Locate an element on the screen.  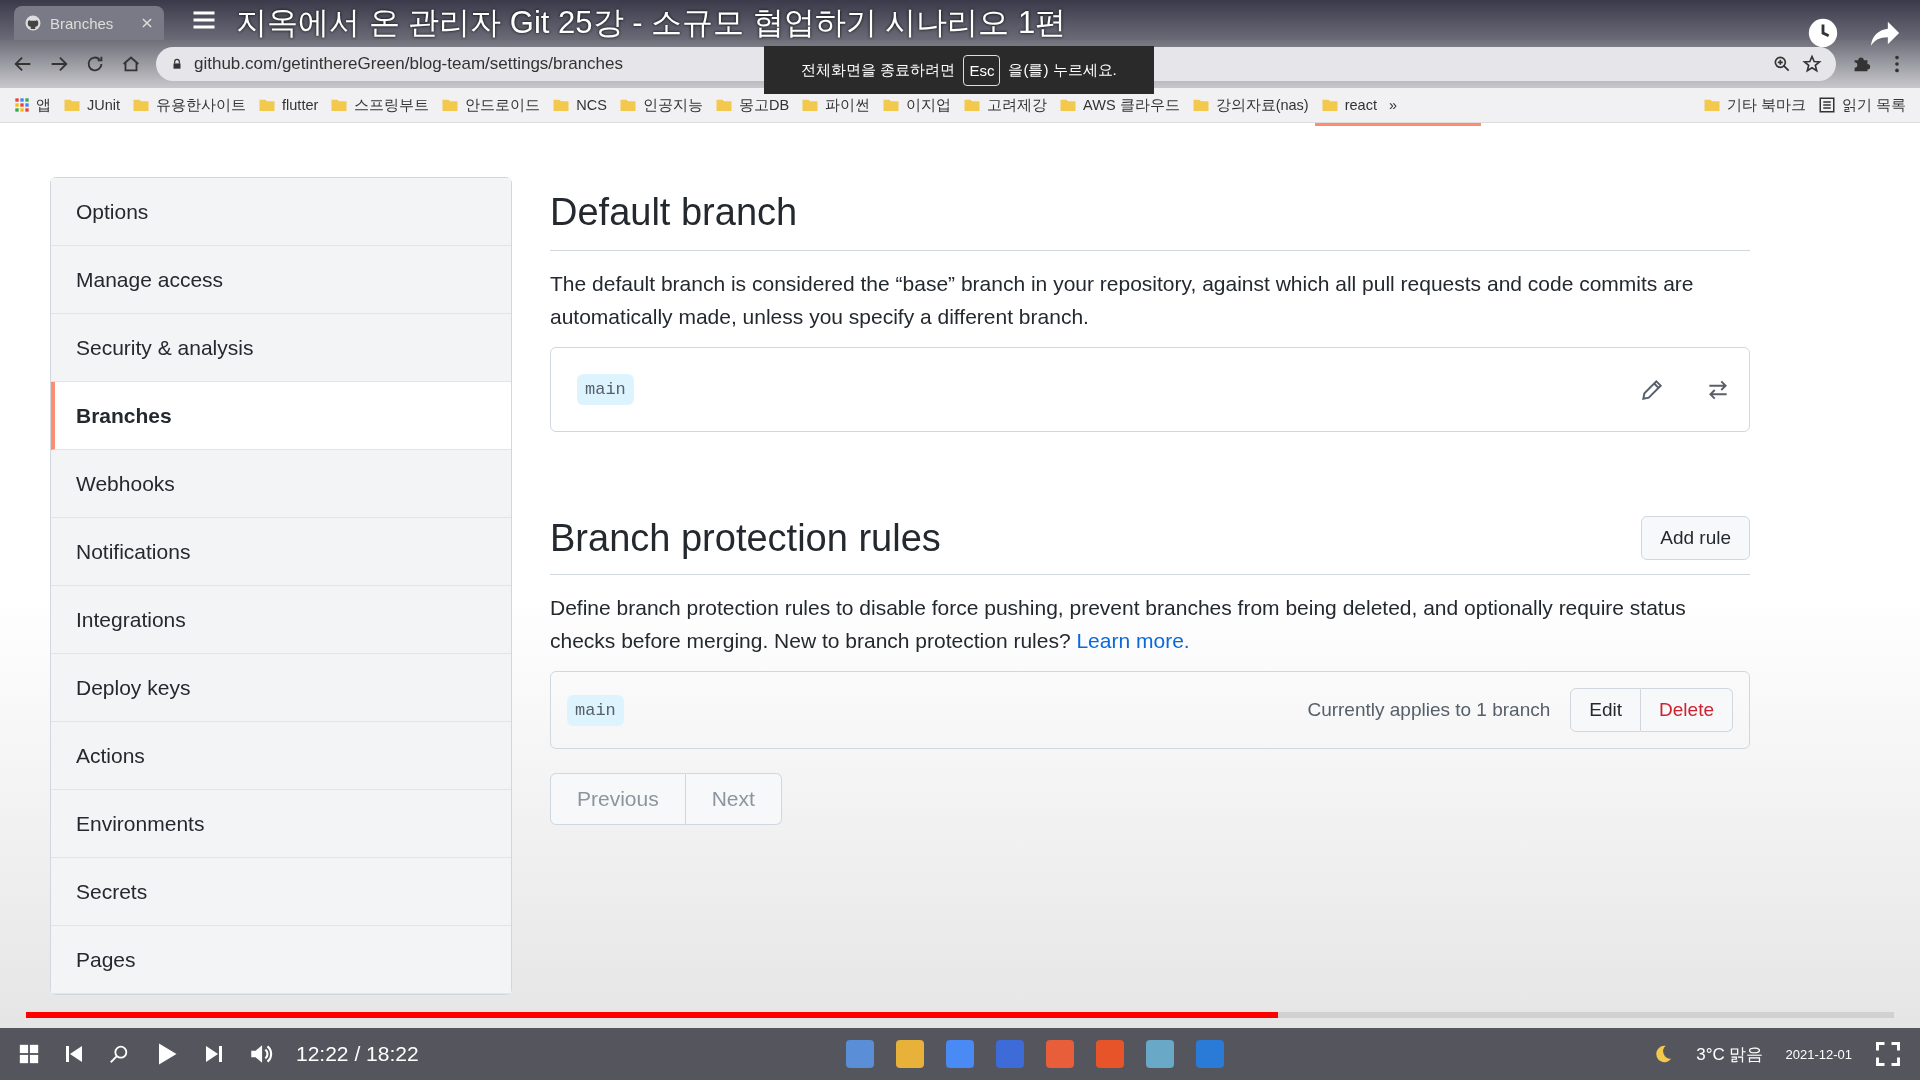
sidebar-item: Secrets is located at coordinates (281, 892).